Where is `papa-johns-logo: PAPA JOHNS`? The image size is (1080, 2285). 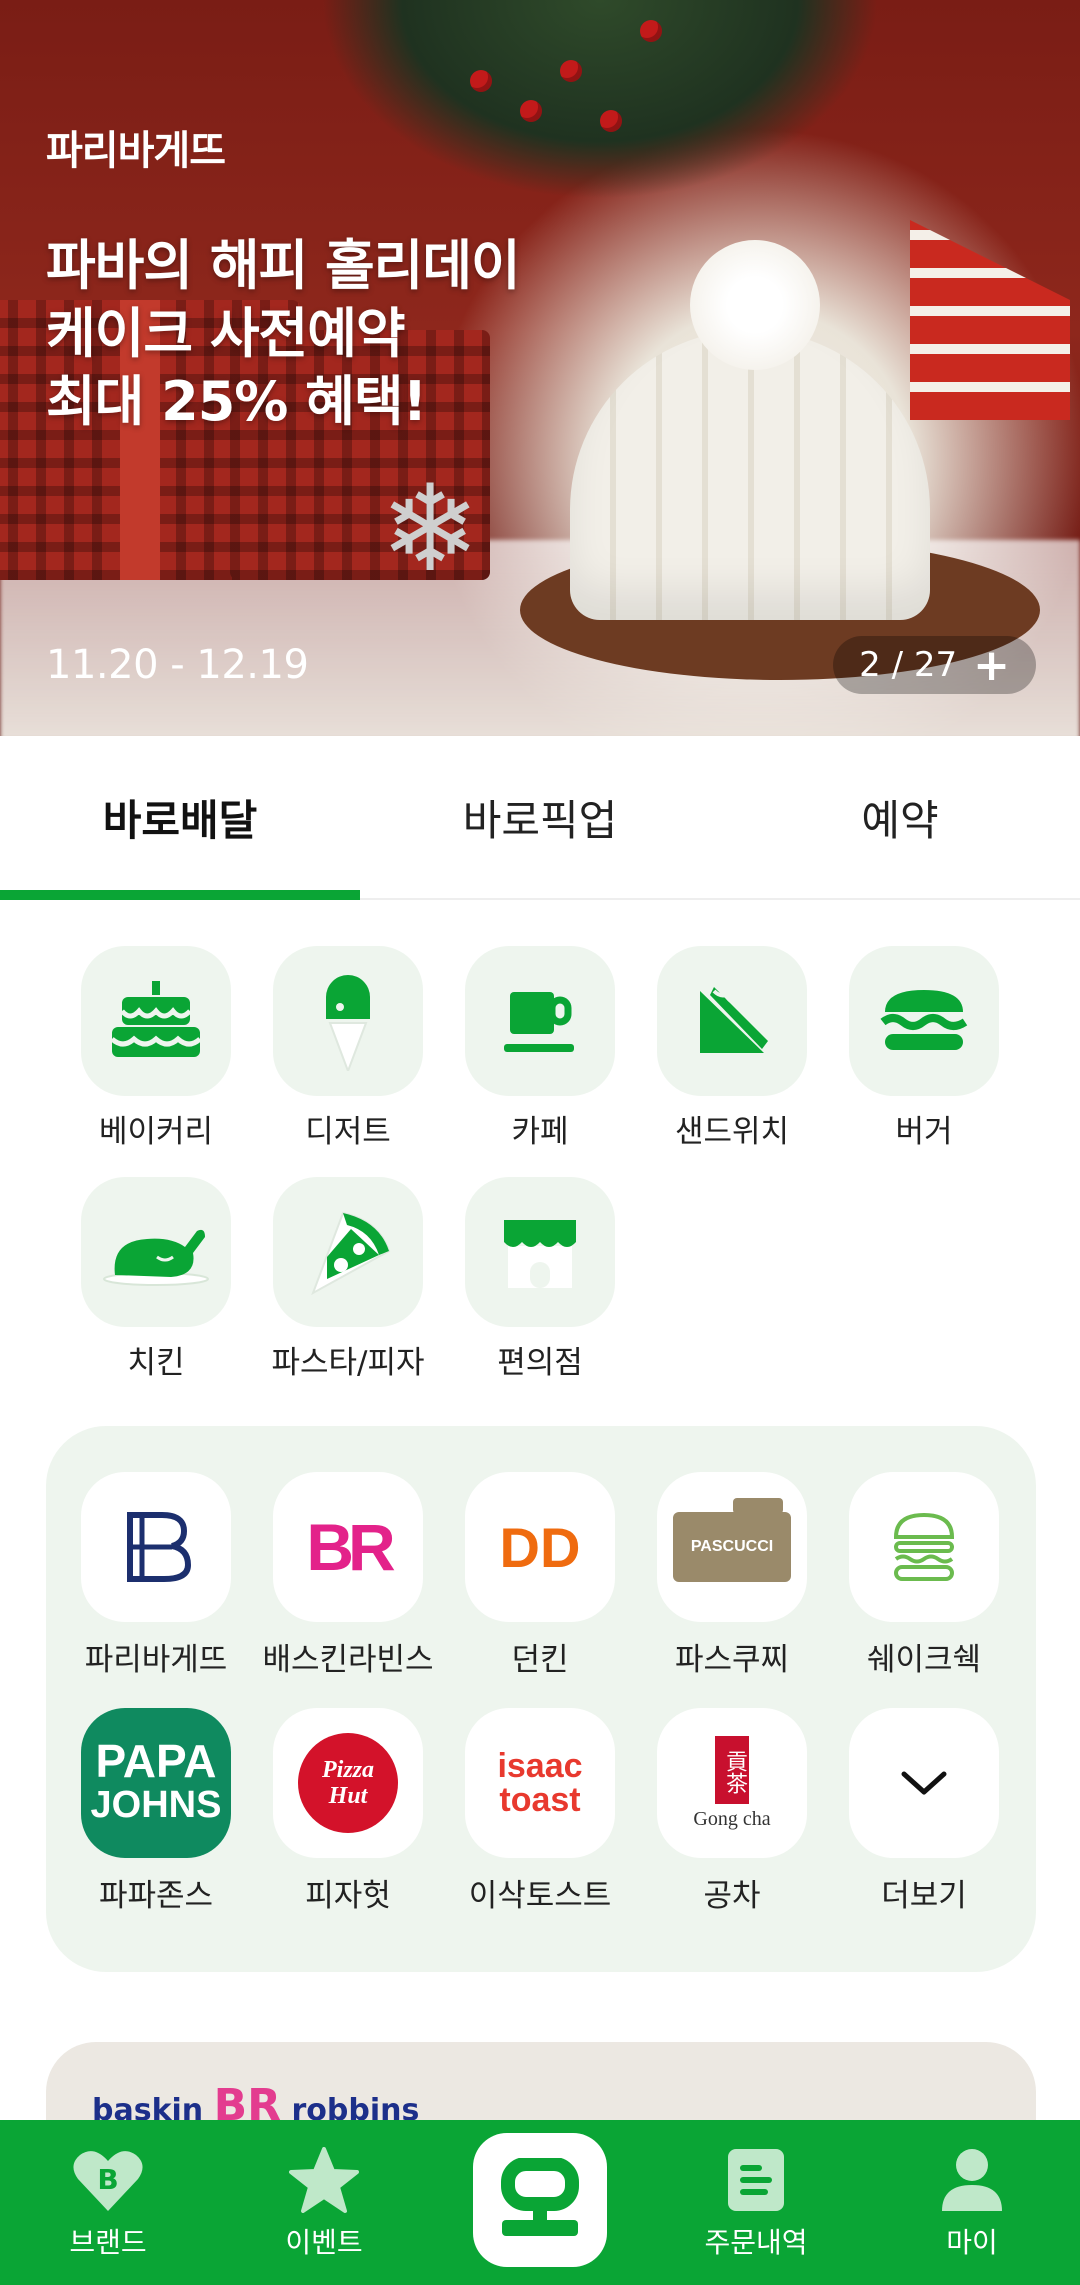 papa-johns-logo: PAPA JOHNS is located at coordinates (156, 1783).